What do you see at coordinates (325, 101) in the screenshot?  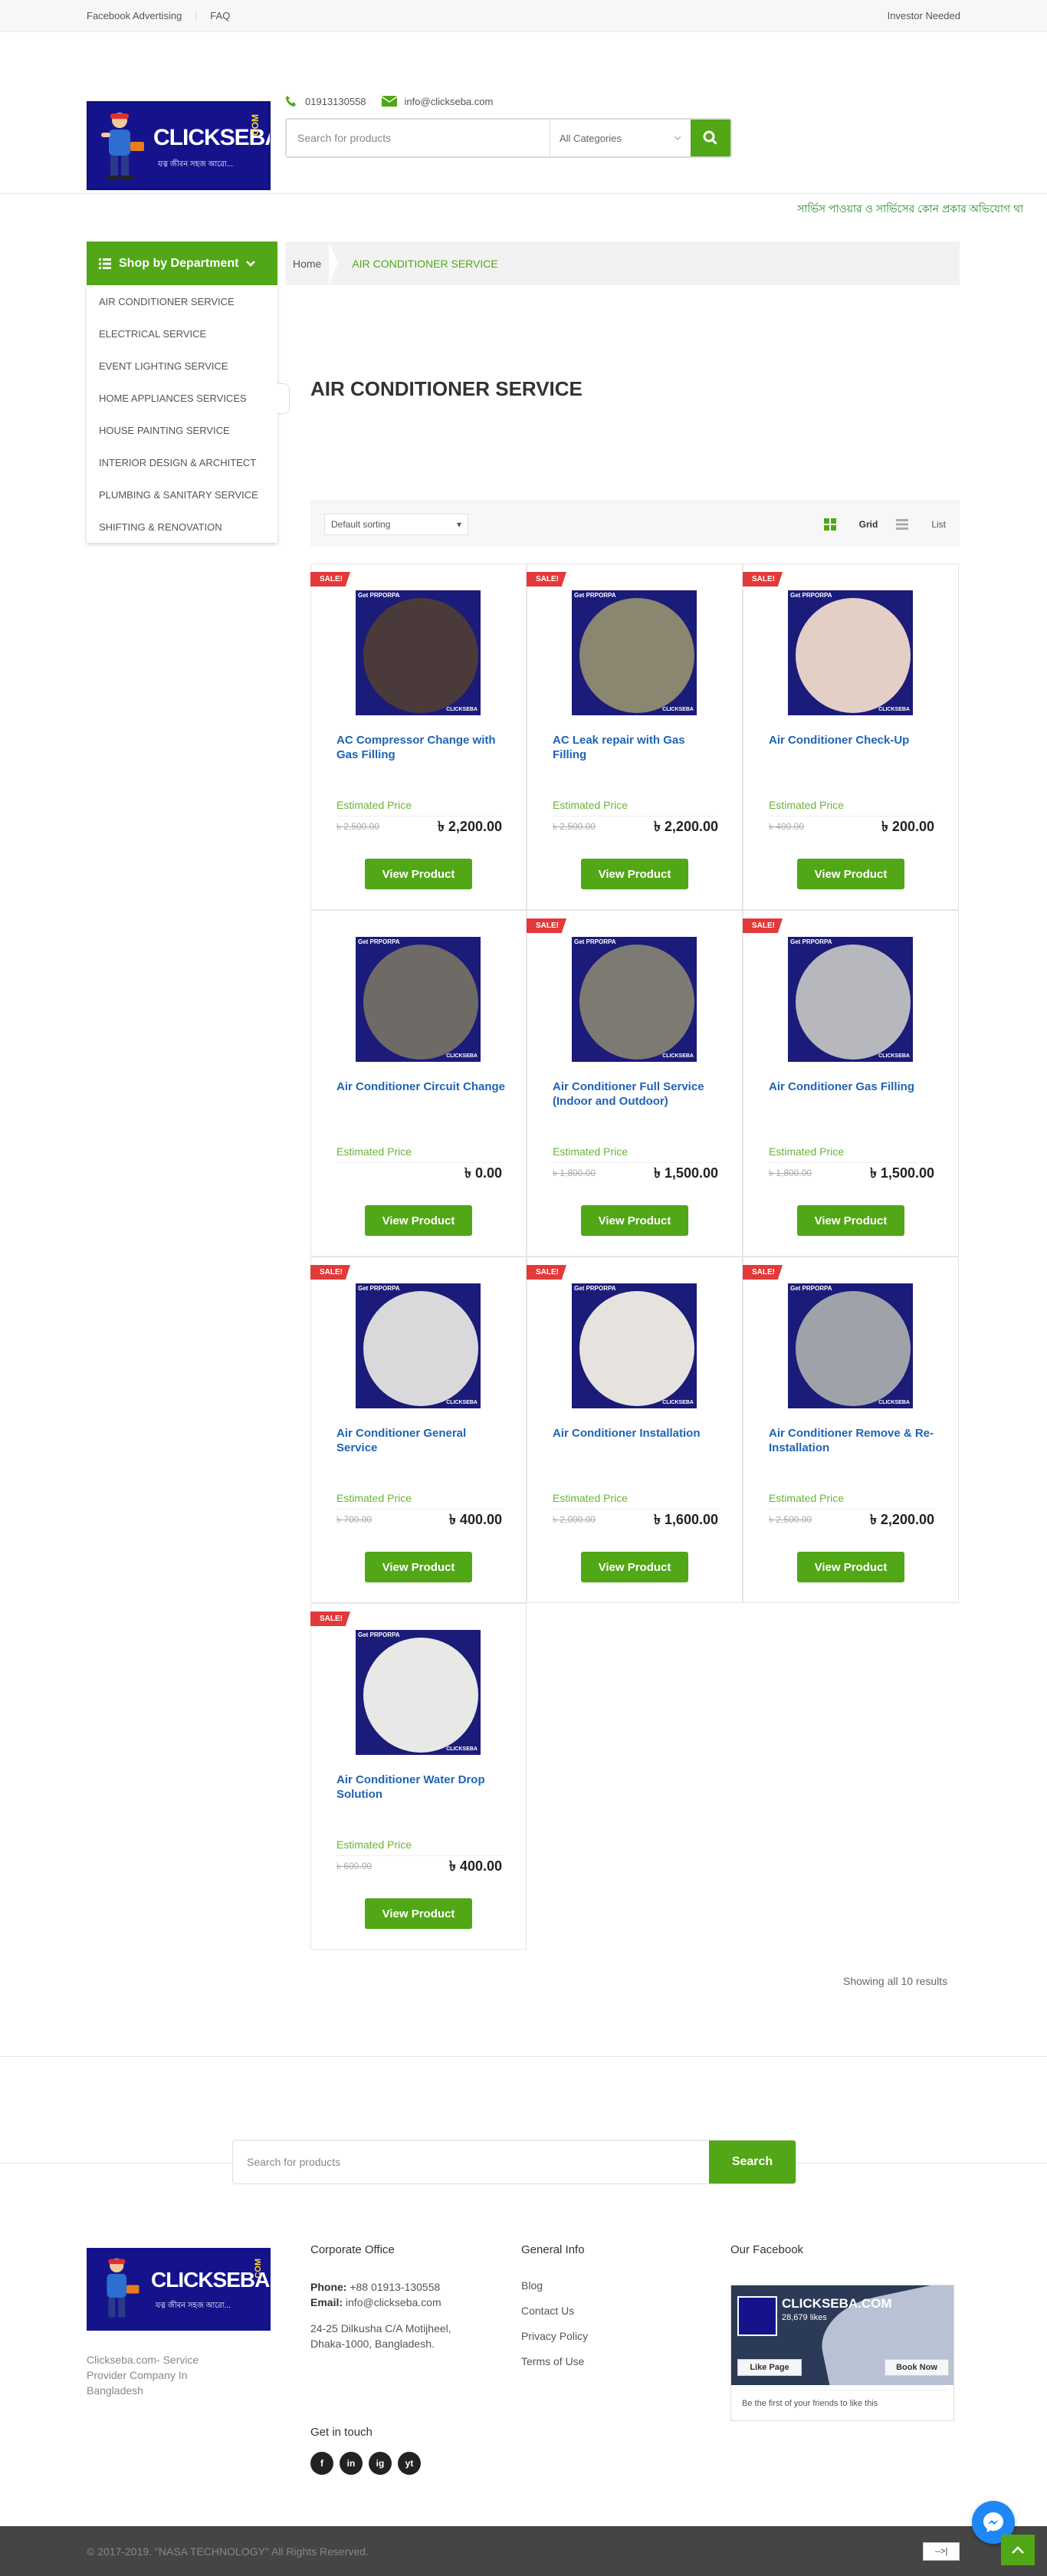 I see `header-phone: 01913130558` at bounding box center [325, 101].